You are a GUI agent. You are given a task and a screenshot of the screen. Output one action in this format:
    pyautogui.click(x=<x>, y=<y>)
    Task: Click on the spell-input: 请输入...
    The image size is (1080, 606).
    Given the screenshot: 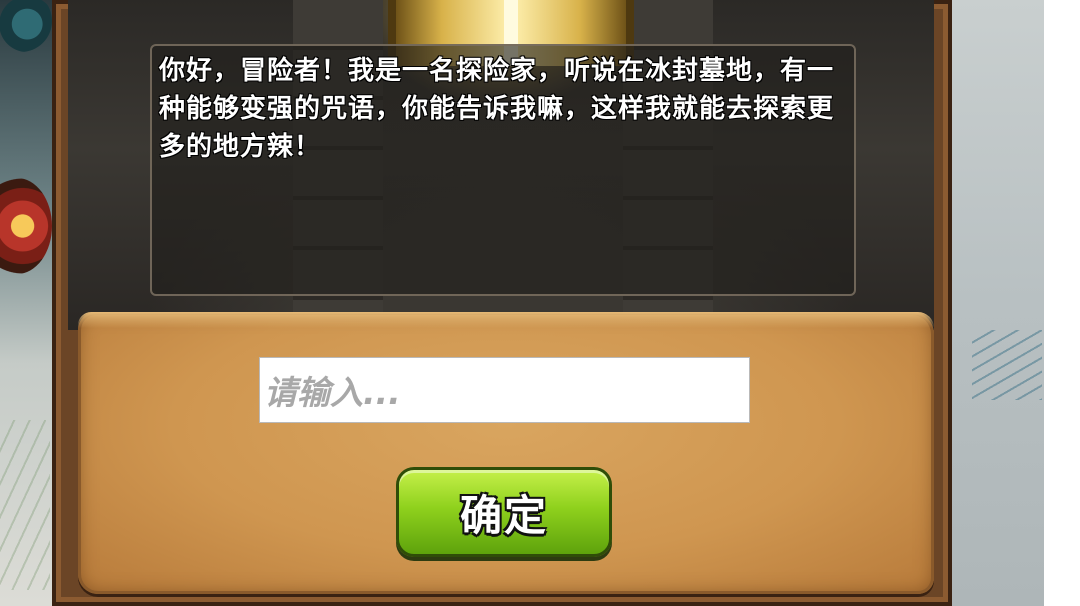 What is the action you would take?
    pyautogui.click(x=504, y=390)
    